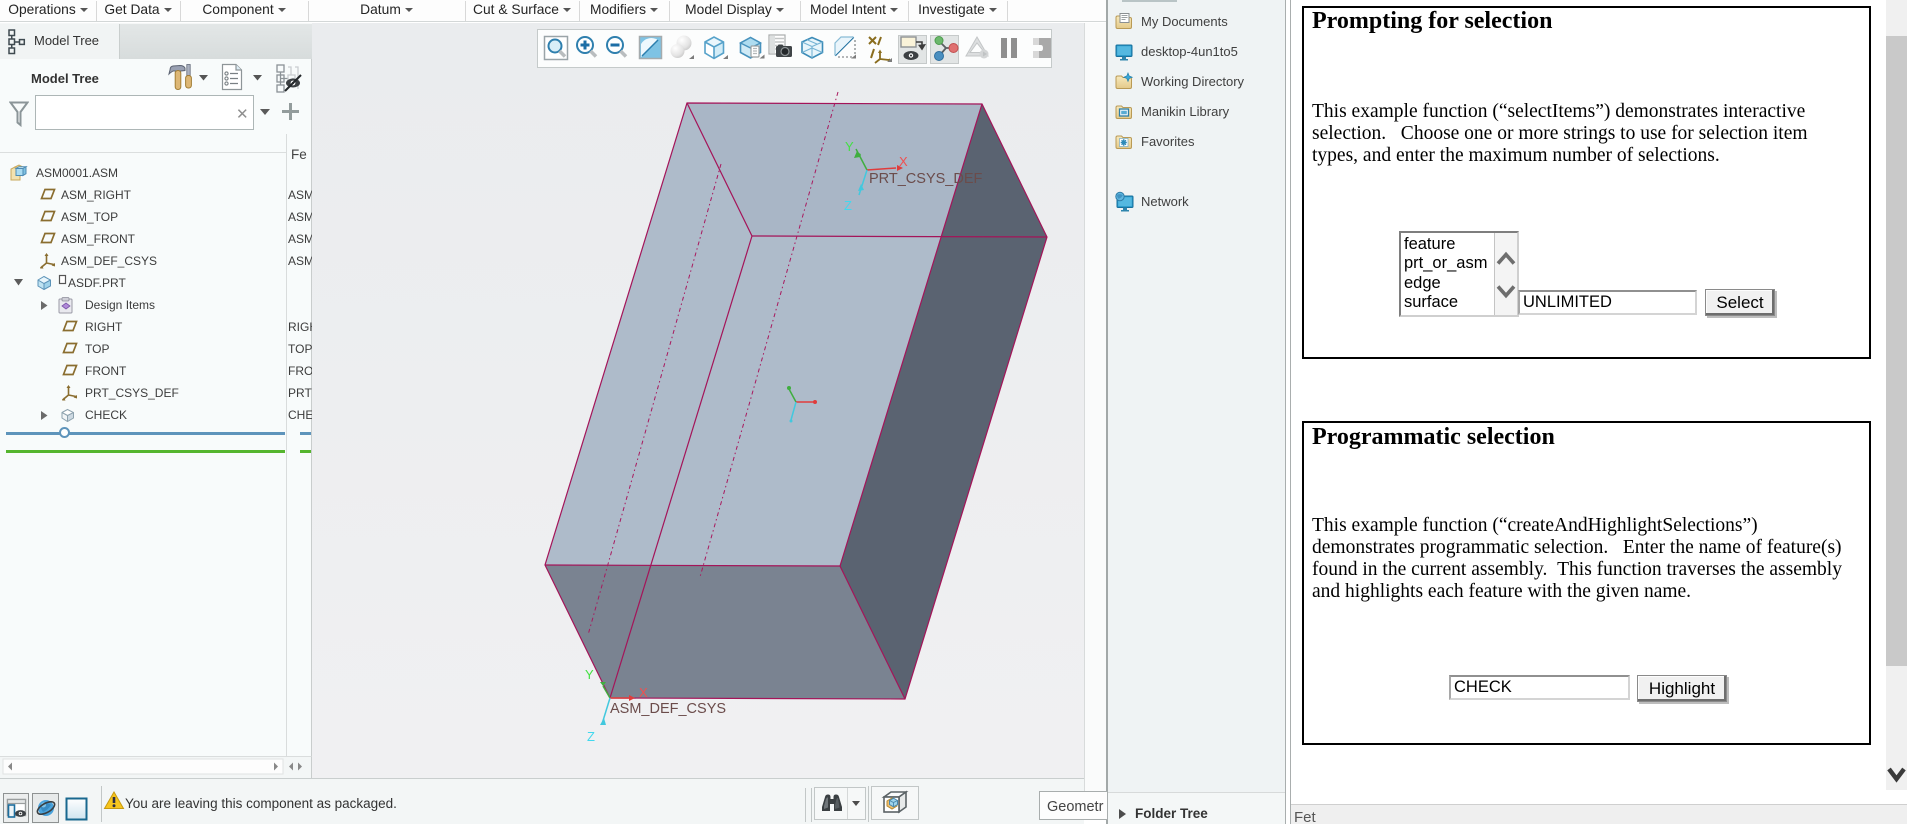 This screenshot has width=1907, height=826. I want to click on svg-text: ASM_TOP, so click(89, 217).